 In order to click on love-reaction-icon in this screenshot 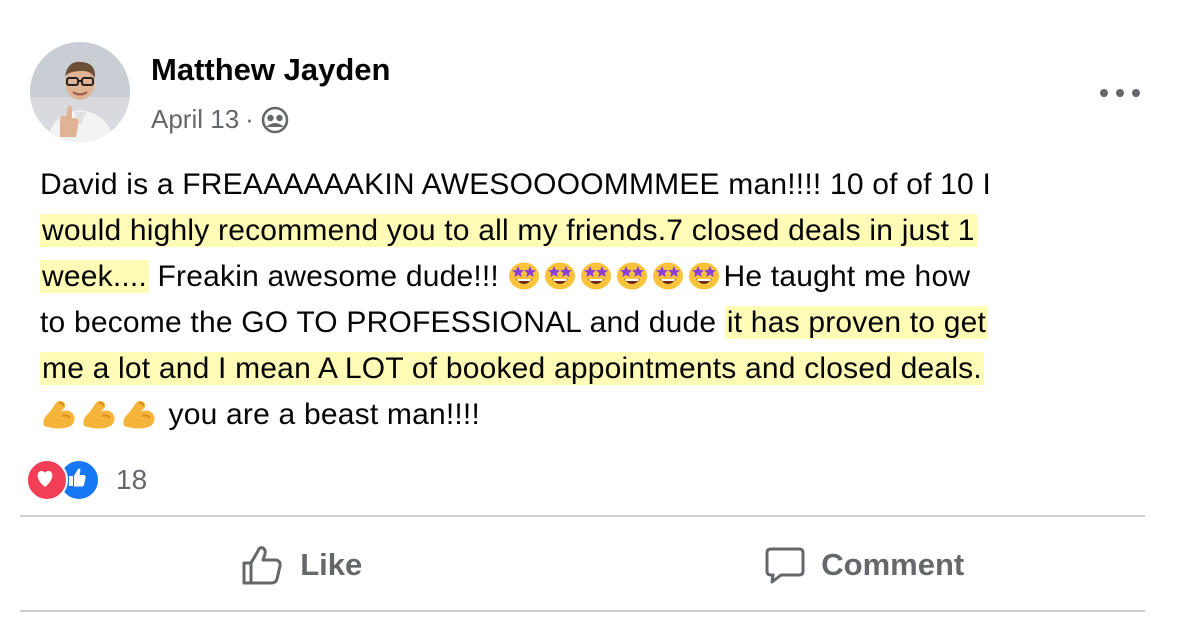, I will do `click(47, 480)`.